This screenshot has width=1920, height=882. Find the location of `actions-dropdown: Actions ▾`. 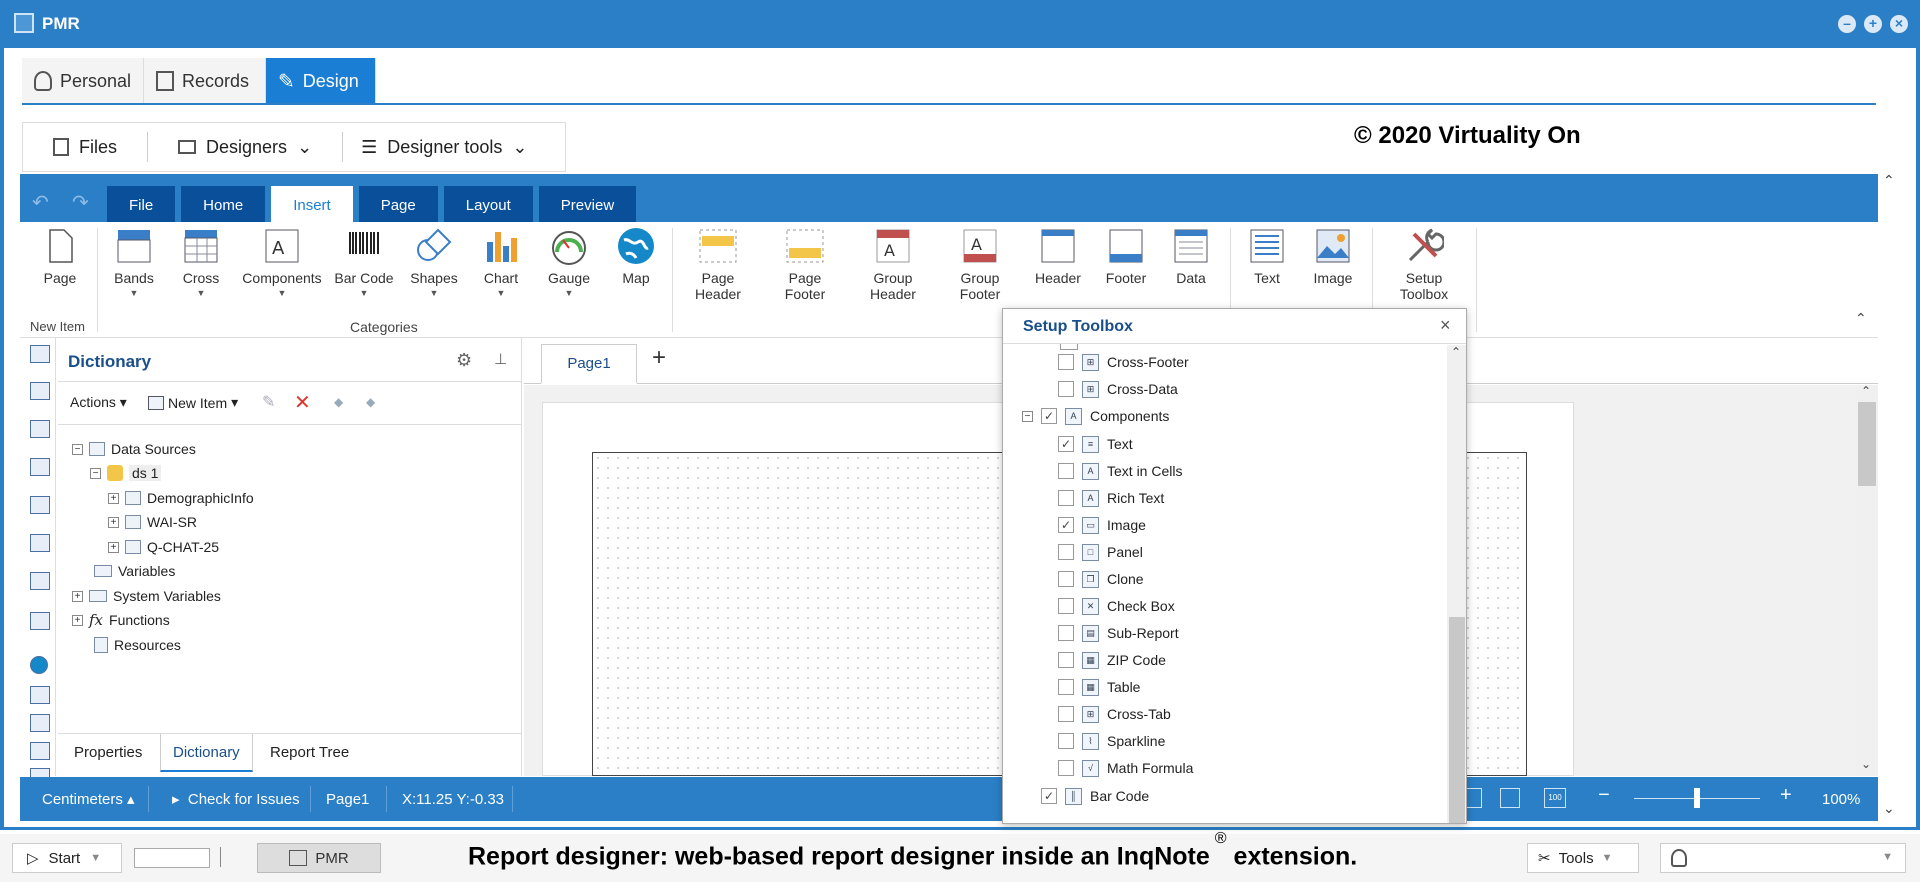

actions-dropdown: Actions ▾ is located at coordinates (98, 402).